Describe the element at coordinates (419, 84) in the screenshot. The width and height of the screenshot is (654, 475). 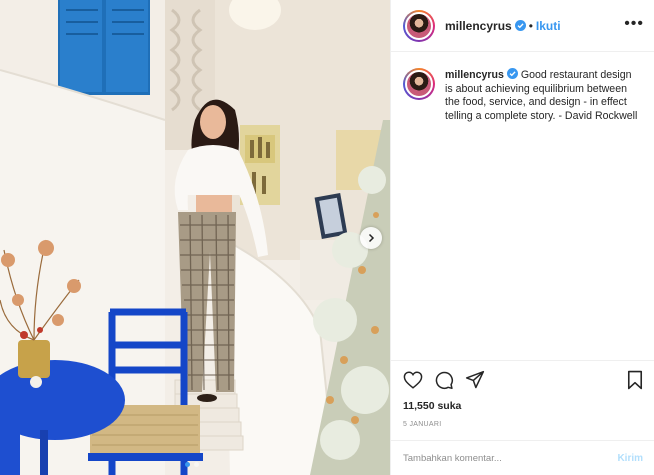
I see `caption-avatar` at that location.